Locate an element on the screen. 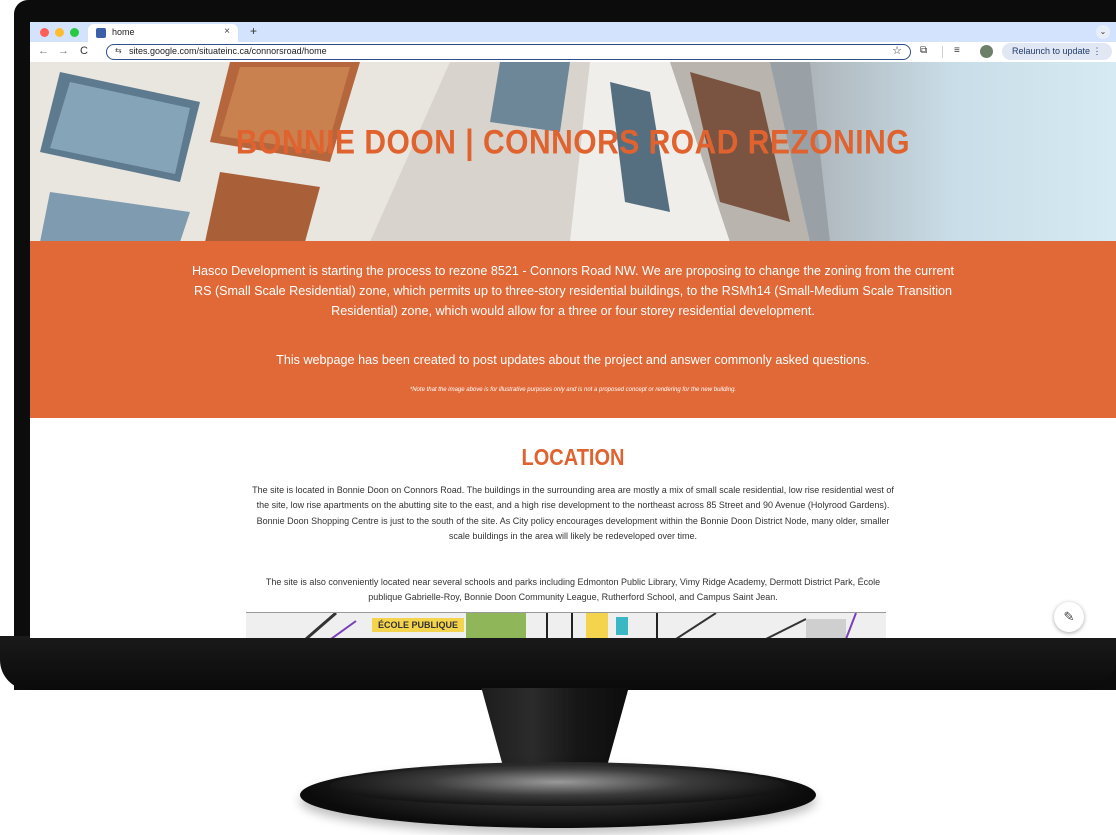 The image size is (1116, 835). minimize-window-button is located at coordinates (59, 32).